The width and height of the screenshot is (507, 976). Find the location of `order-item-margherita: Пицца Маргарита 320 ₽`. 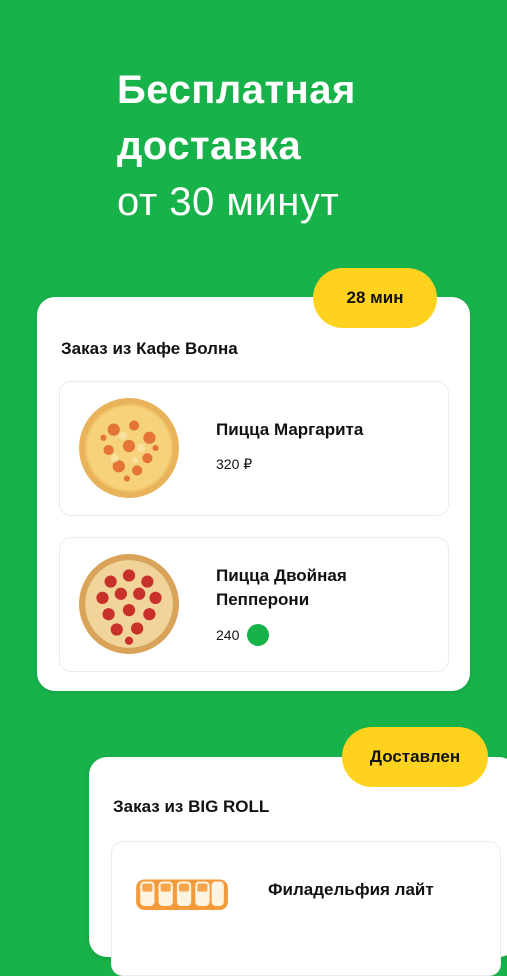

order-item-margherita: Пицца Маргарита 320 ₽ is located at coordinates (254, 448).